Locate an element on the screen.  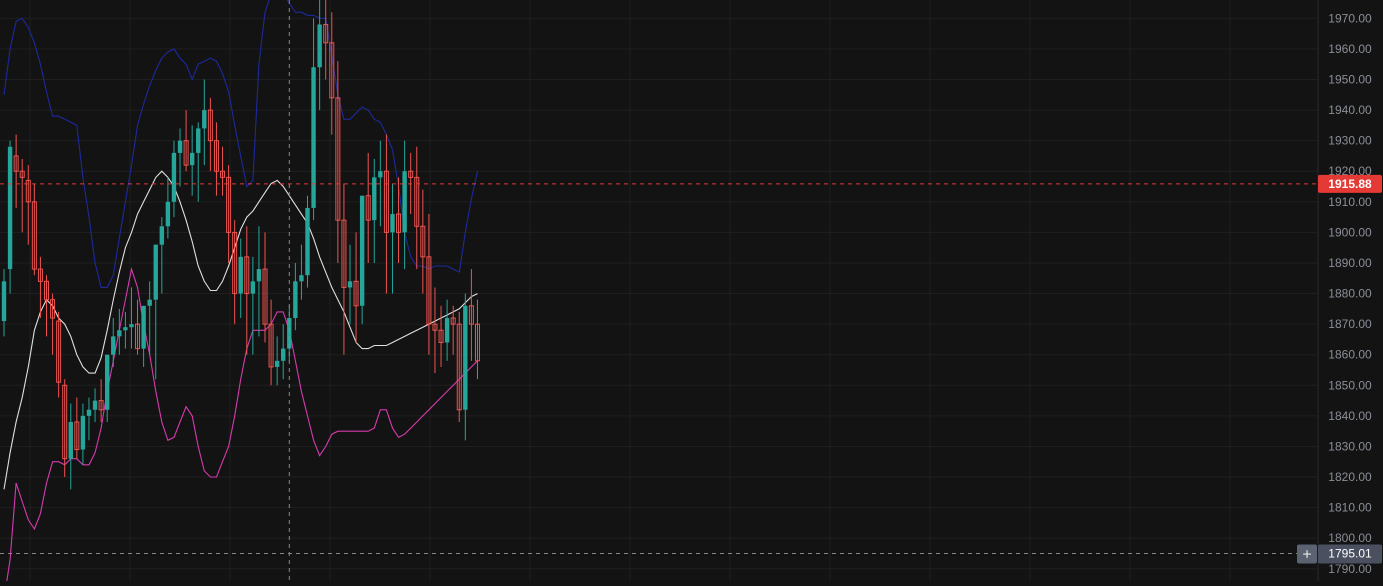
y-tick-label: 1930.00 is located at coordinates (1350, 141).